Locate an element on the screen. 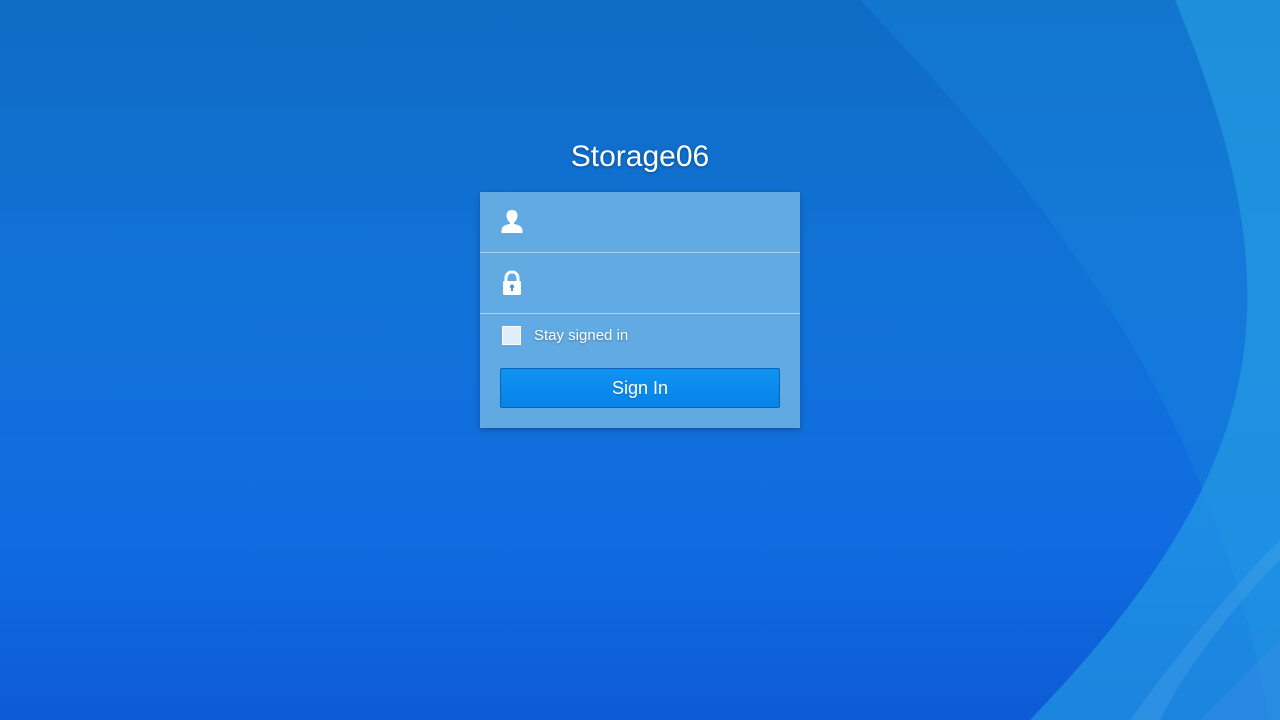 The height and width of the screenshot is (720, 1280). login-panel: Stay signed in Sign In is located at coordinates (640, 310).